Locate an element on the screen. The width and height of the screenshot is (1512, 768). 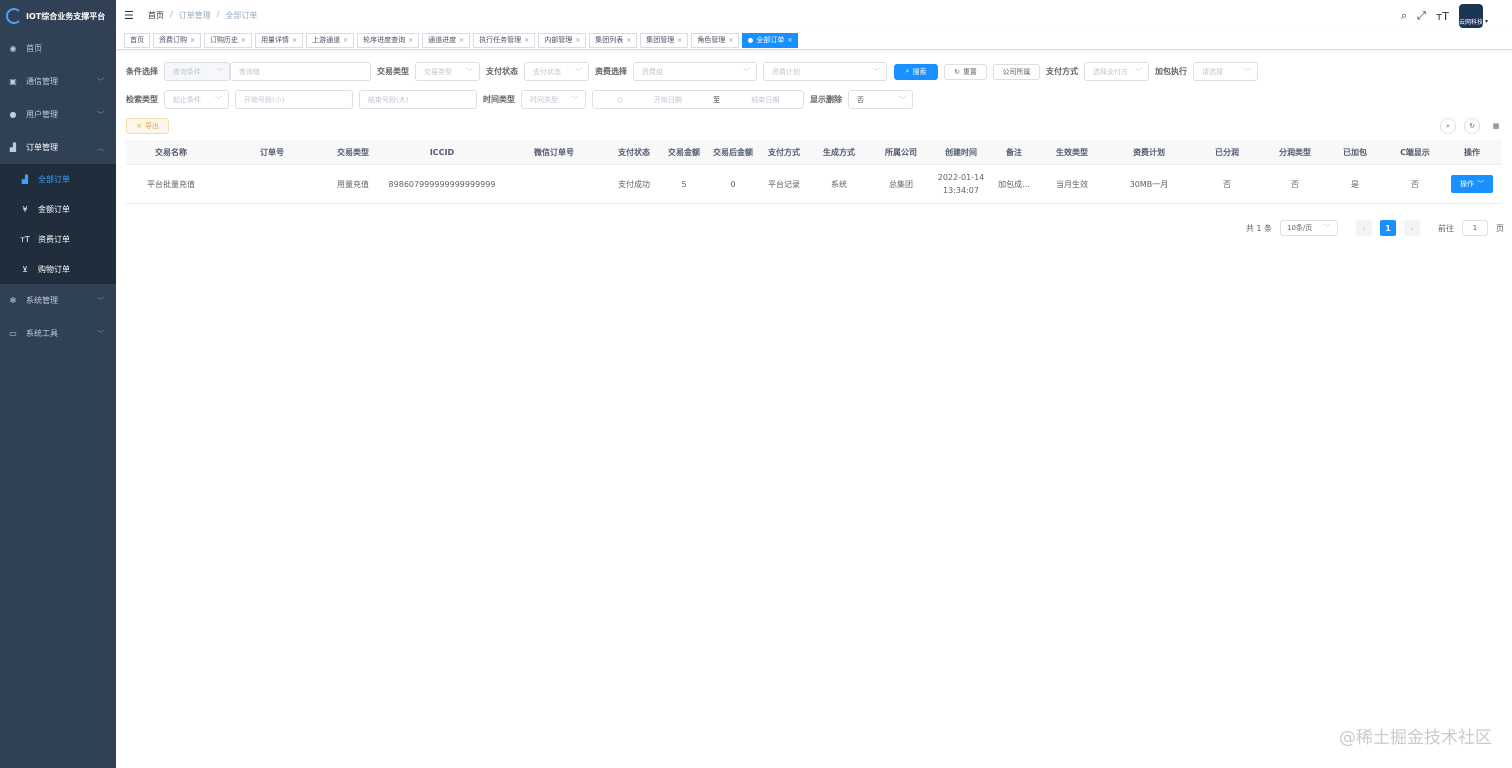
prev-page-button: ‹ is located at coordinates (1364, 228).